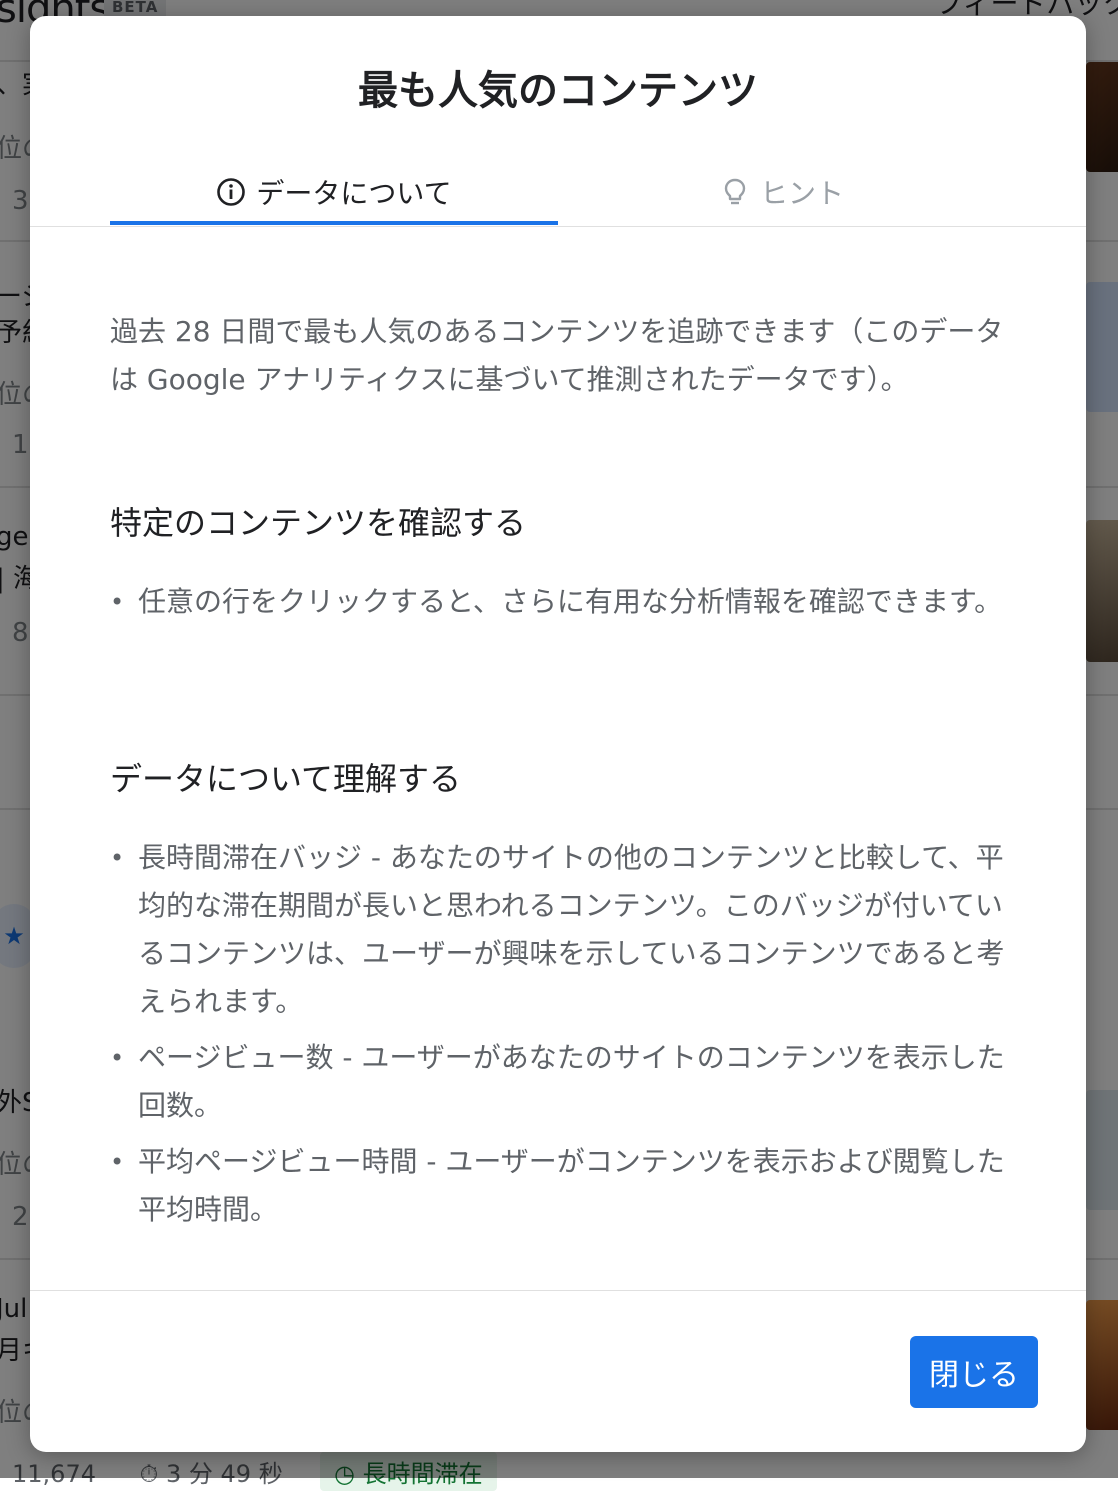 This screenshot has width=1118, height=1491. I want to click on info-icon, so click(231, 192).